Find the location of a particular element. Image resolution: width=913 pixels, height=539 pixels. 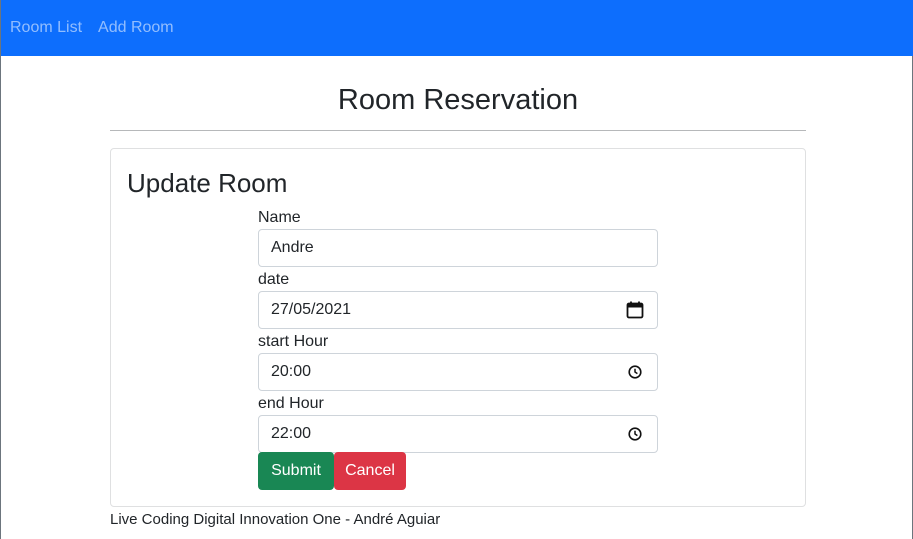

start-hour-input: 20:00 is located at coordinates (458, 372).